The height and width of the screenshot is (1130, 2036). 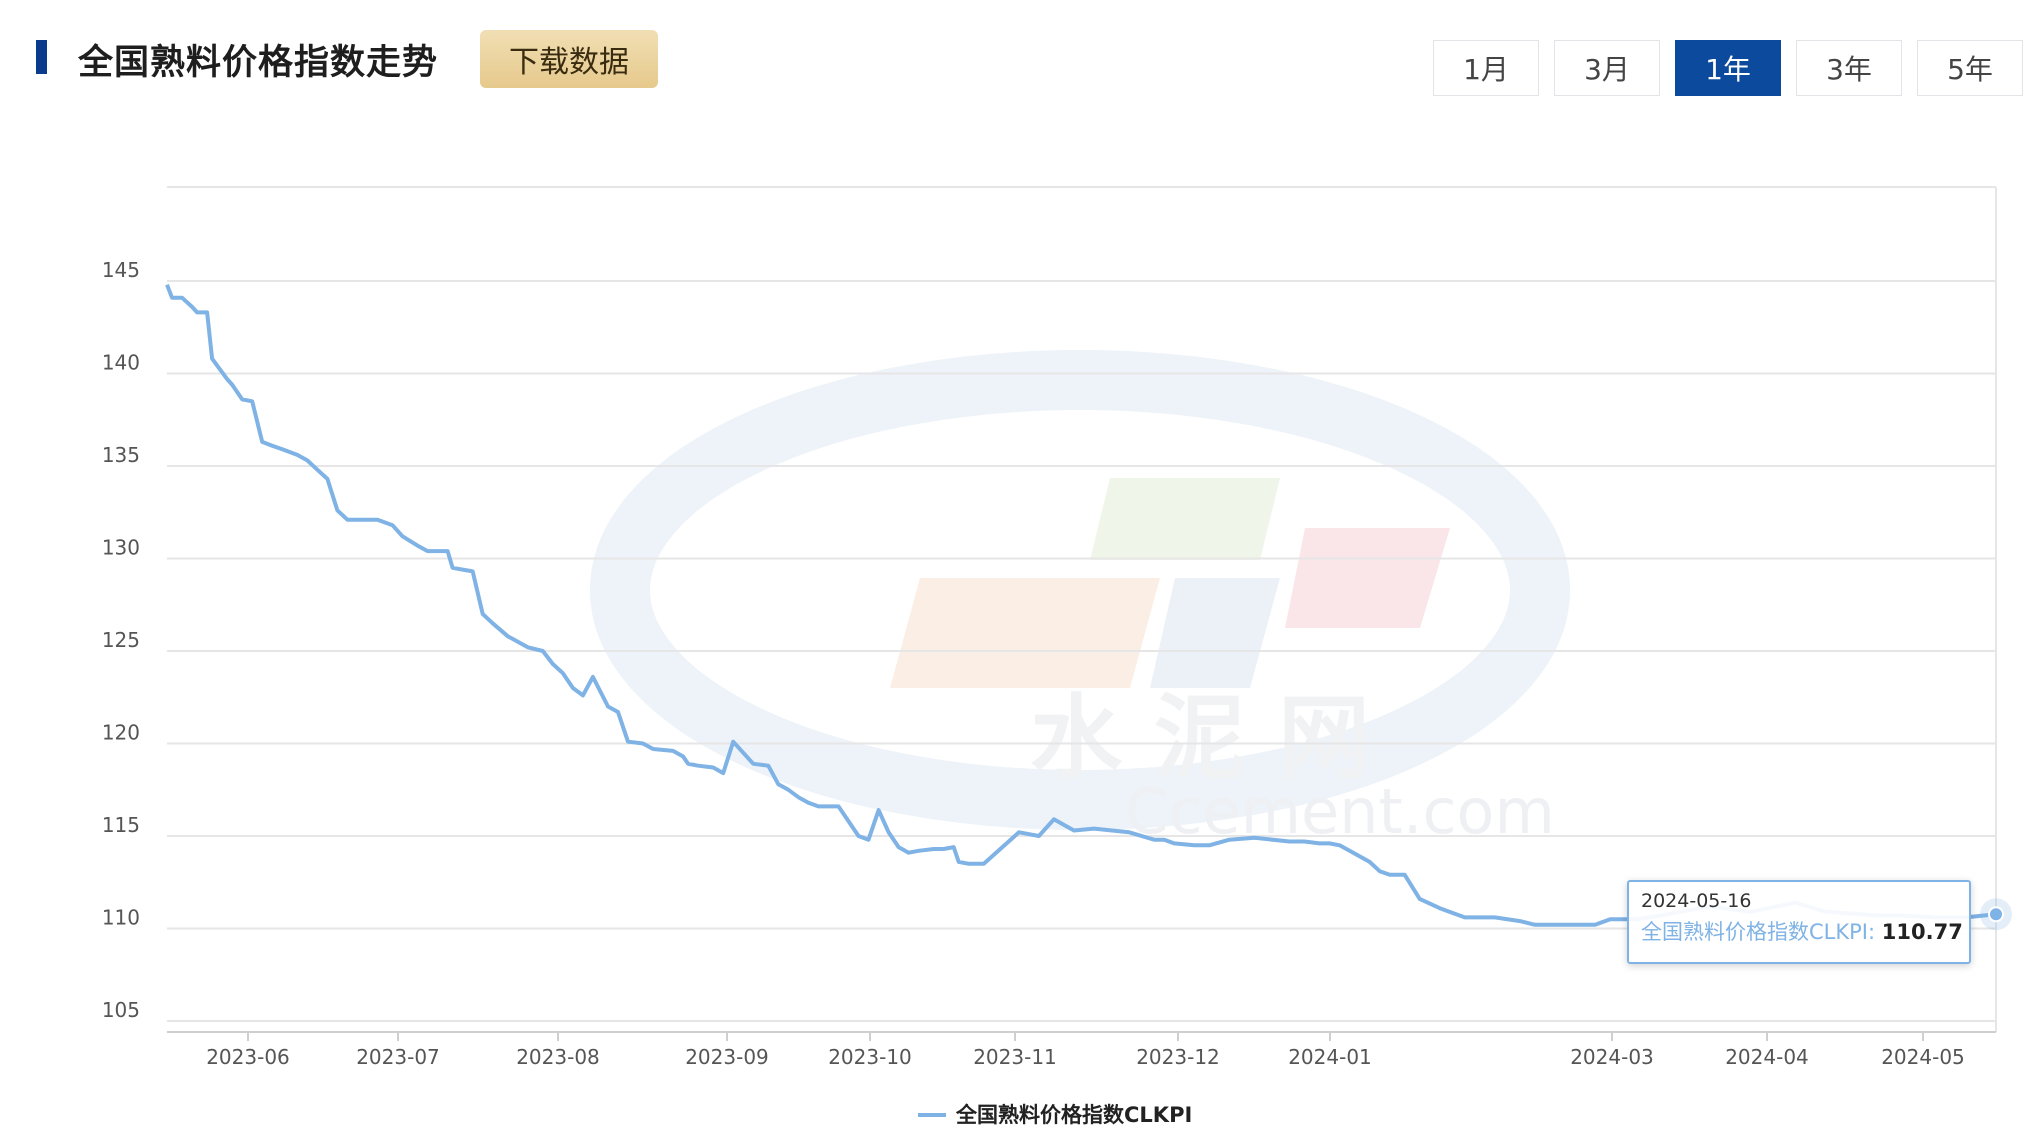 I want to click on watermark-block-orange, so click(x=1025, y=633).